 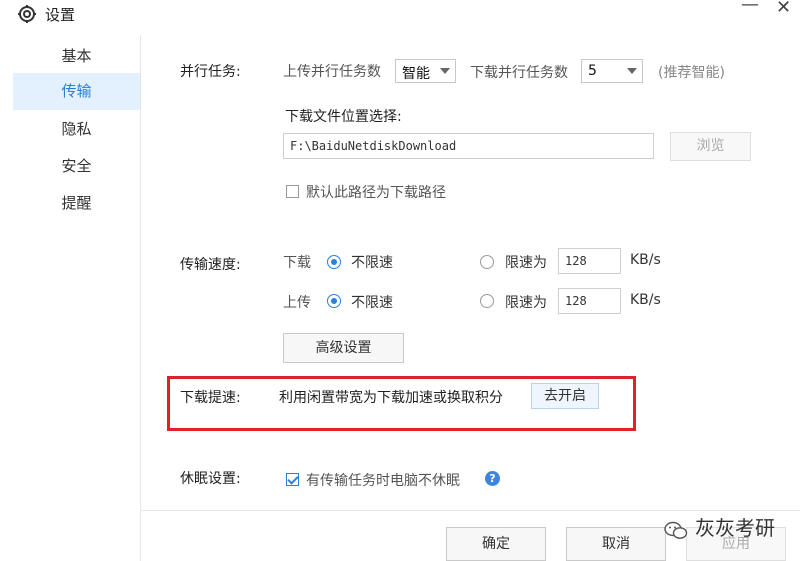 I want to click on download-limit-radio, so click(x=487, y=262).